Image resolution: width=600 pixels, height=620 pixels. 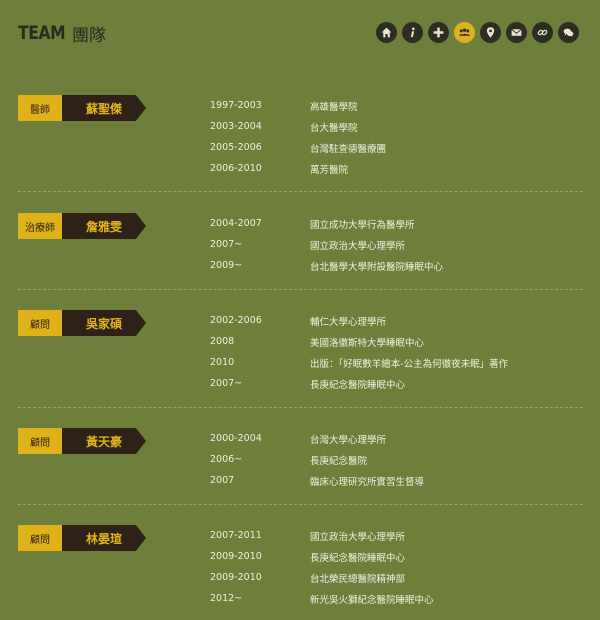 What do you see at coordinates (222, 362) in the screenshot?
I see `history-years: 2010` at bounding box center [222, 362].